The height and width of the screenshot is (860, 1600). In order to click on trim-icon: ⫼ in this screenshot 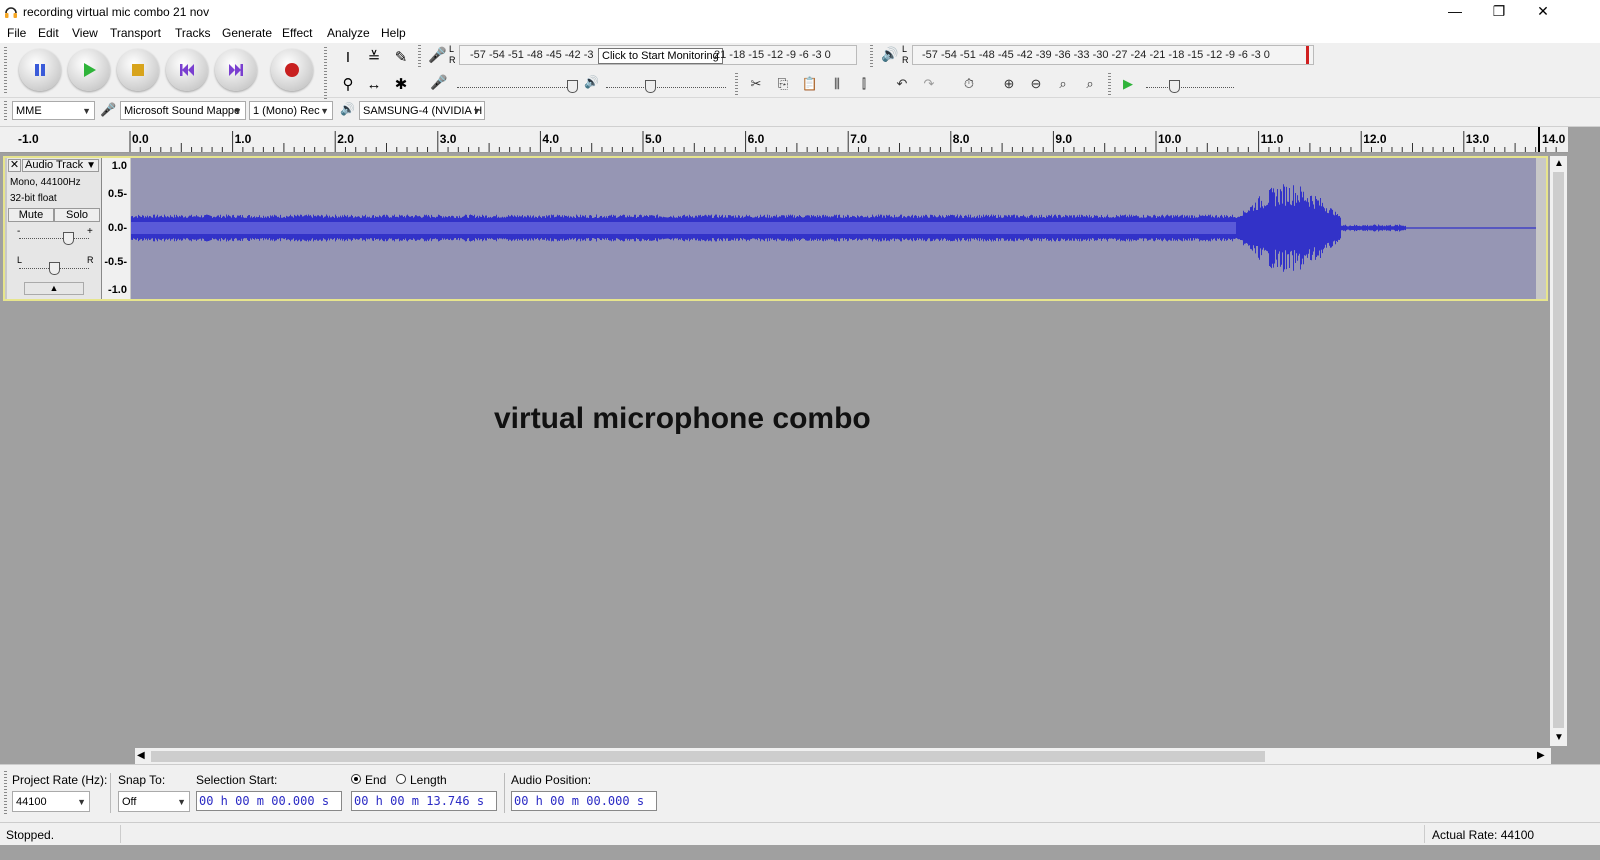, I will do `click(837, 84)`.